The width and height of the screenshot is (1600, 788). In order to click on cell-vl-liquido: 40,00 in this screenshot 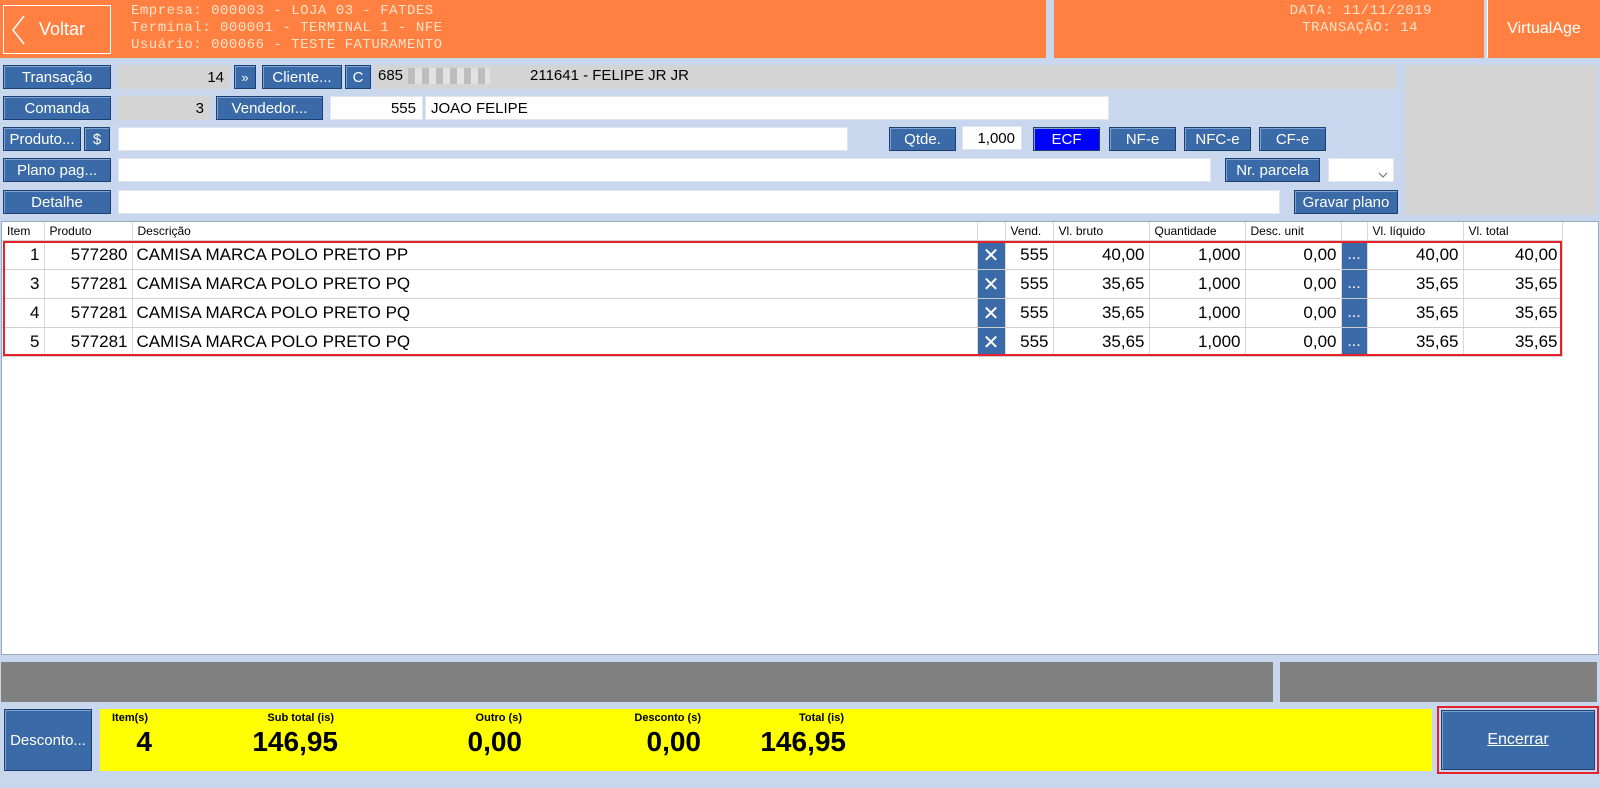, I will do `click(1415, 255)`.